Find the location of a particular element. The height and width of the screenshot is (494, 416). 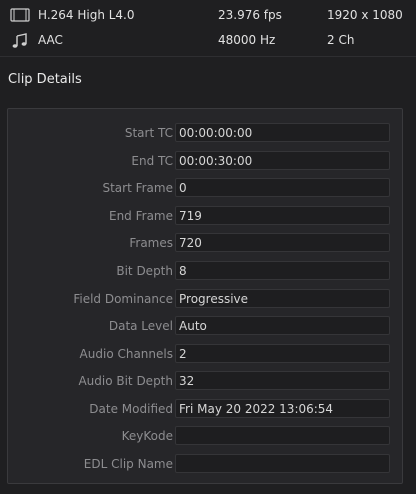

field-label: Audio Channels is located at coordinates (126, 354).